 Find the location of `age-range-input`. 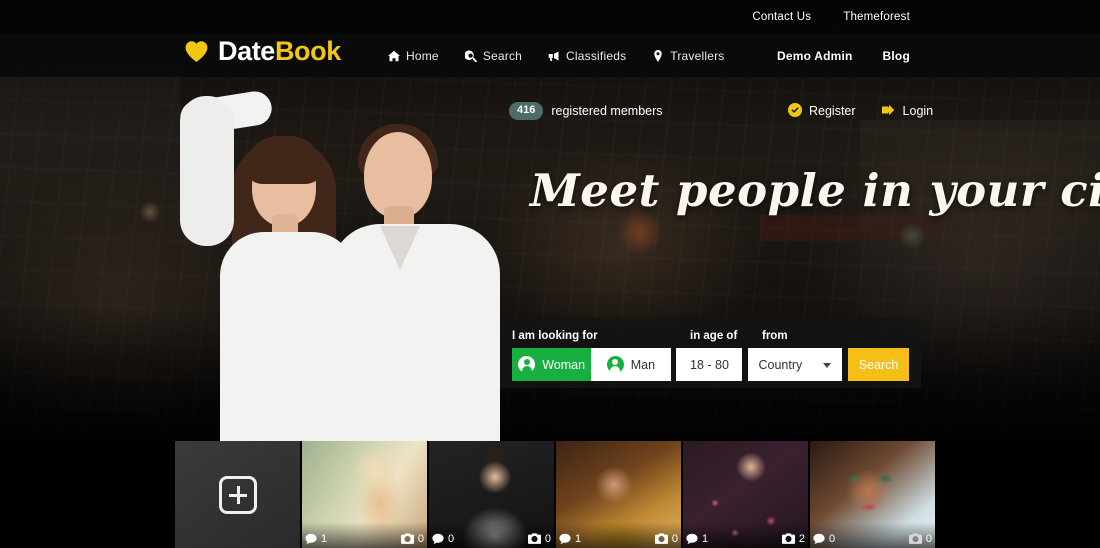

age-range-input is located at coordinates (709, 364).